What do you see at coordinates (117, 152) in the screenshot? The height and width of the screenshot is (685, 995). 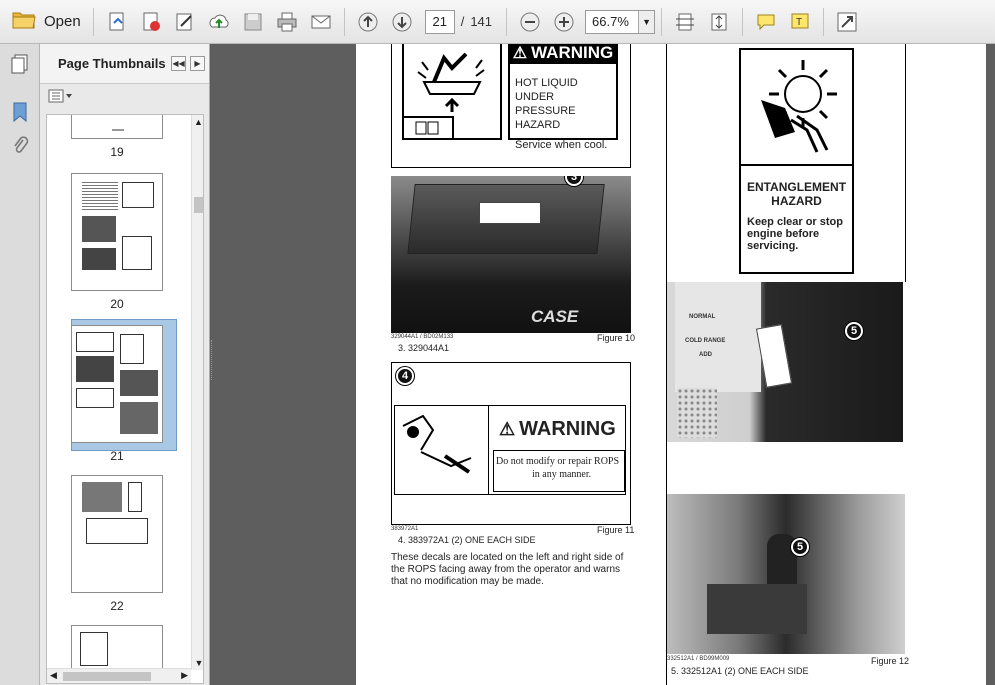 I see `thumbnail-label: 19` at bounding box center [117, 152].